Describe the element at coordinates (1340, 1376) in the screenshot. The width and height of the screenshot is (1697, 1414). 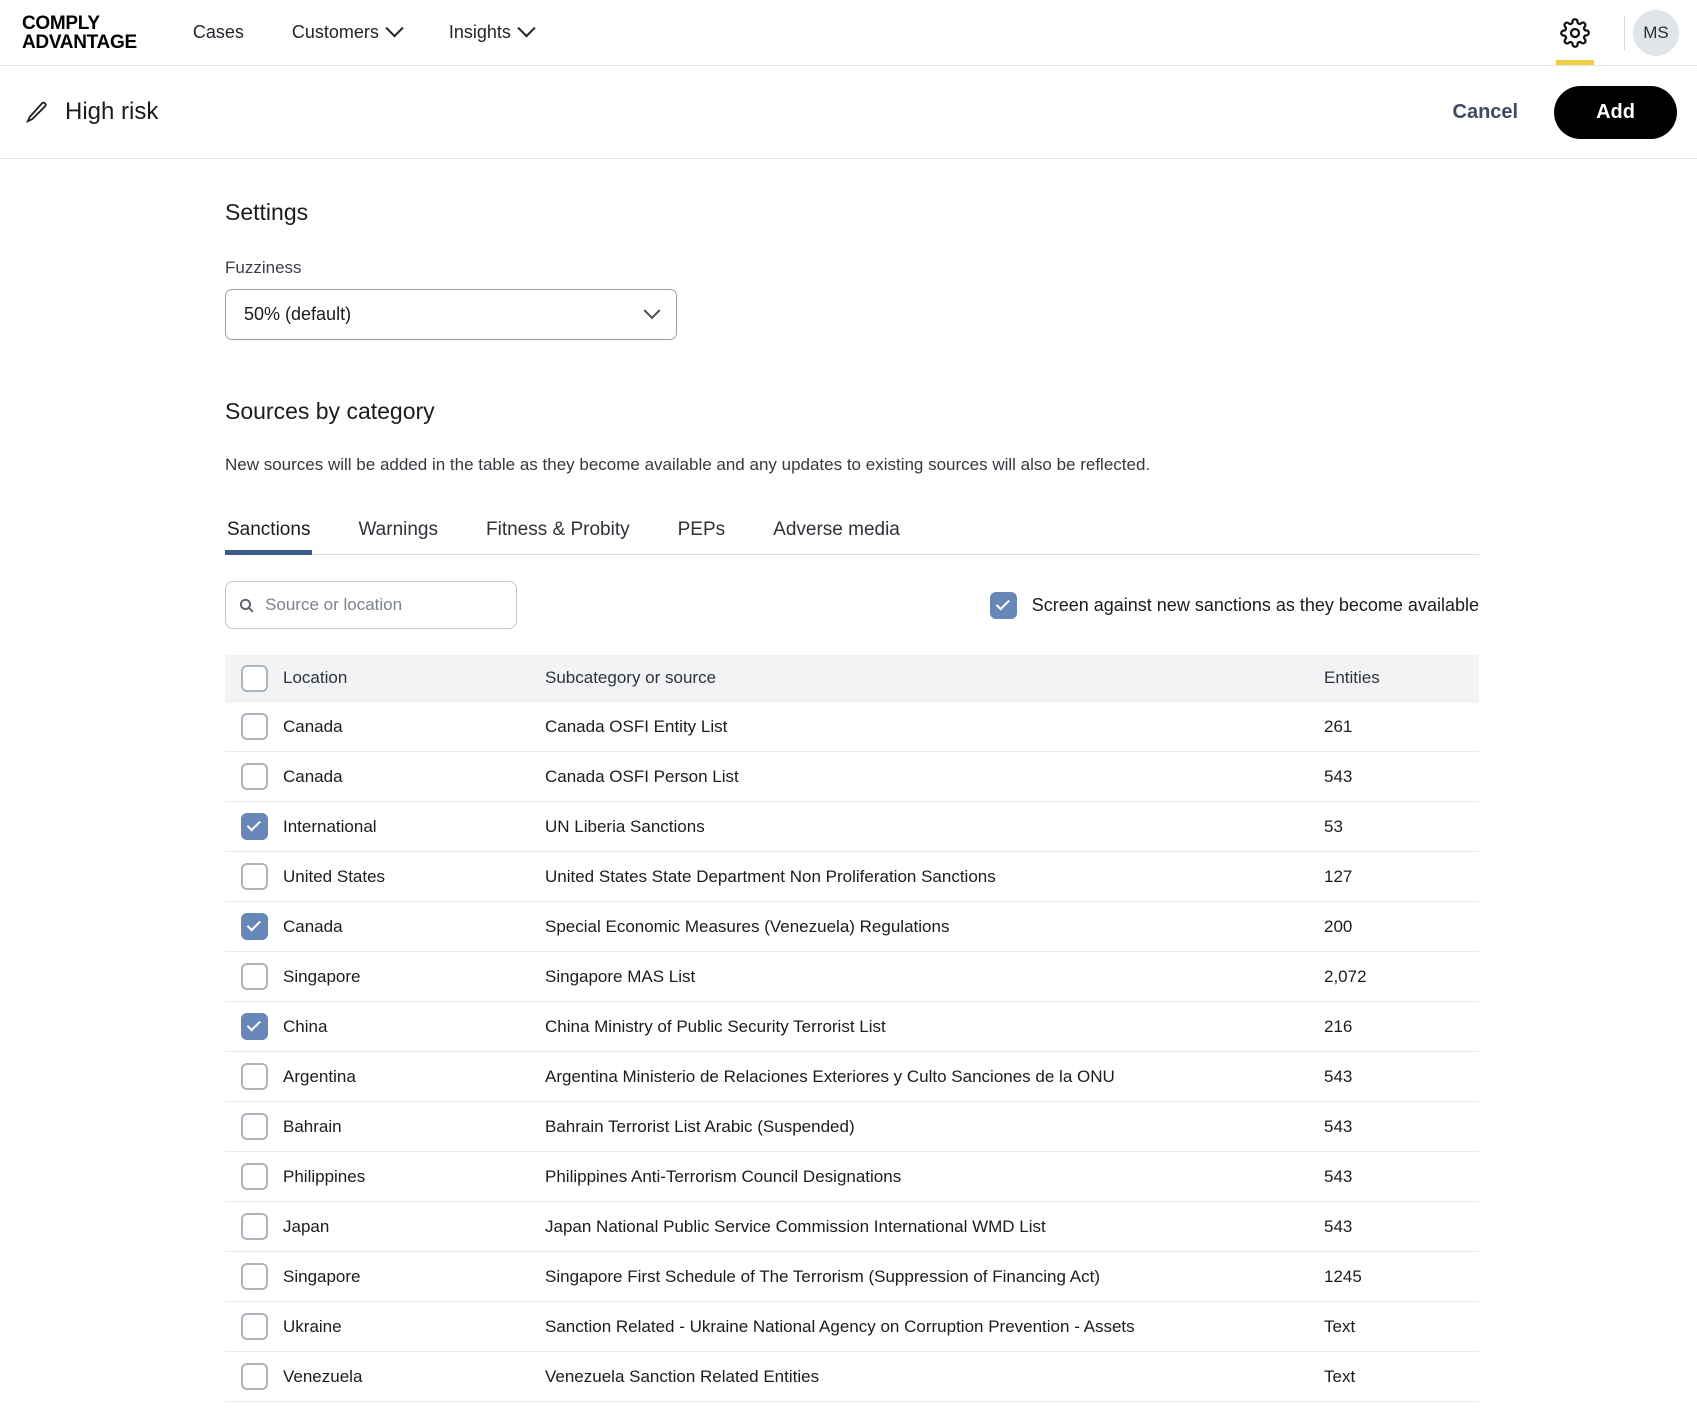
I see `cell-entities: Text` at that location.